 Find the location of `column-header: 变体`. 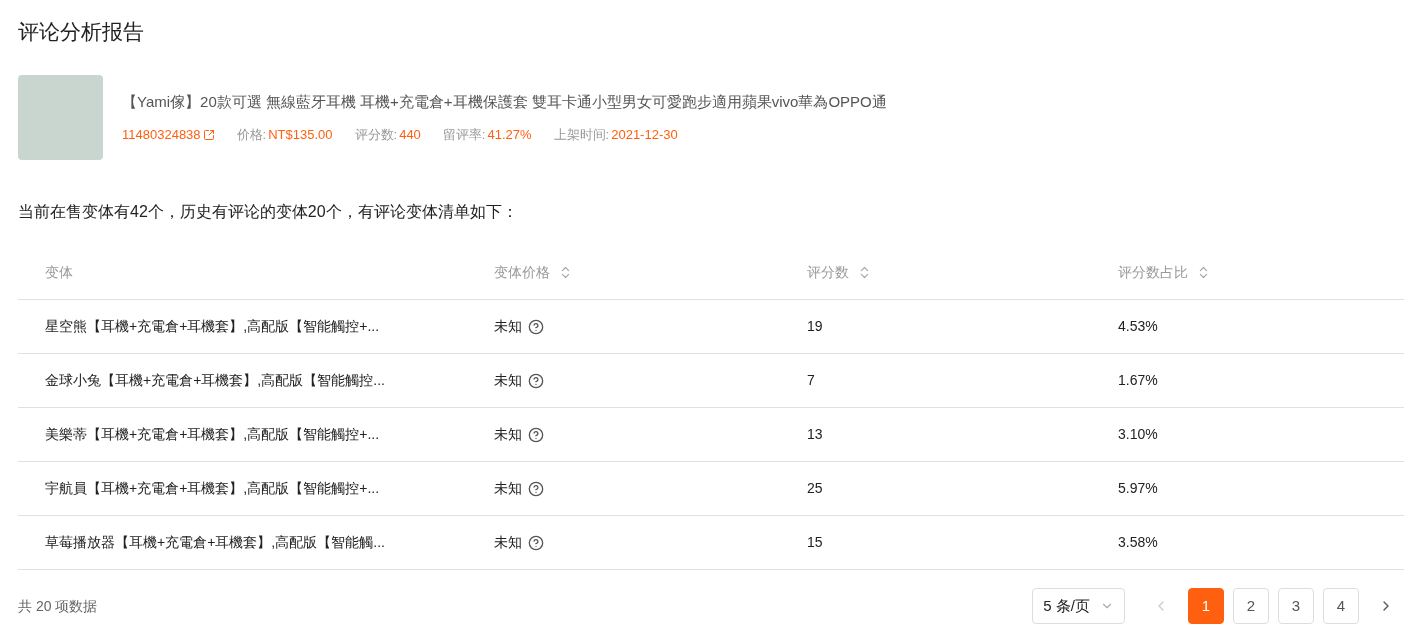

column-header: 变体 is located at coordinates (59, 272).